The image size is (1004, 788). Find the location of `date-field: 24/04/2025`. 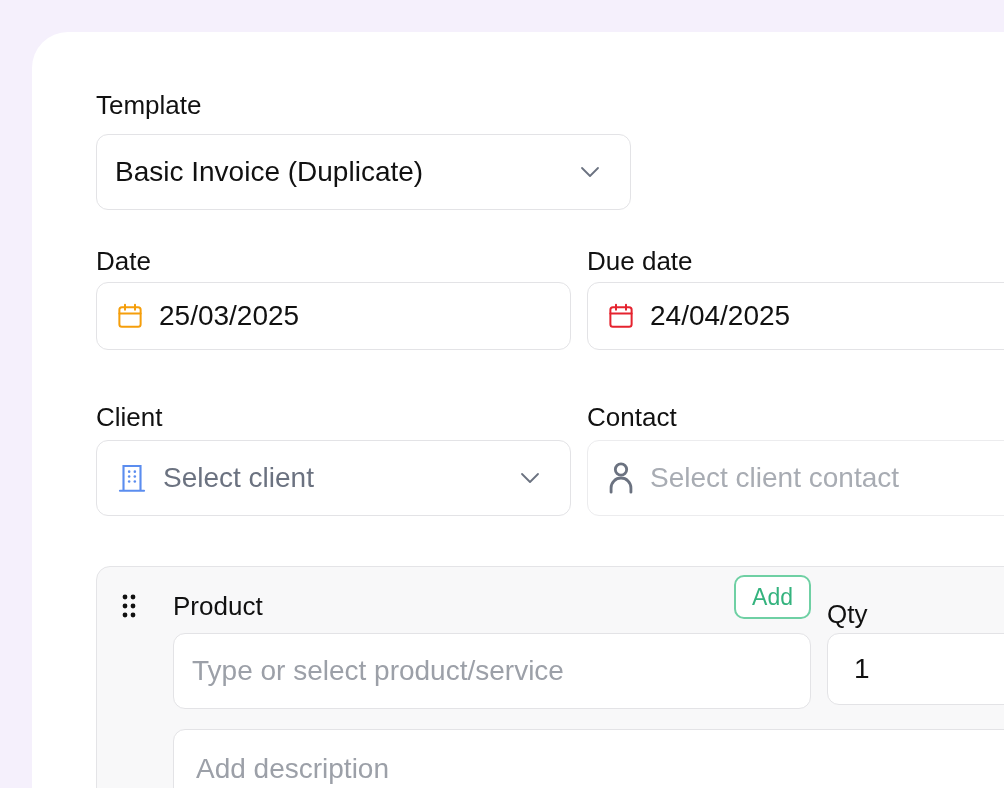

date-field: 24/04/2025 is located at coordinates (795, 316).